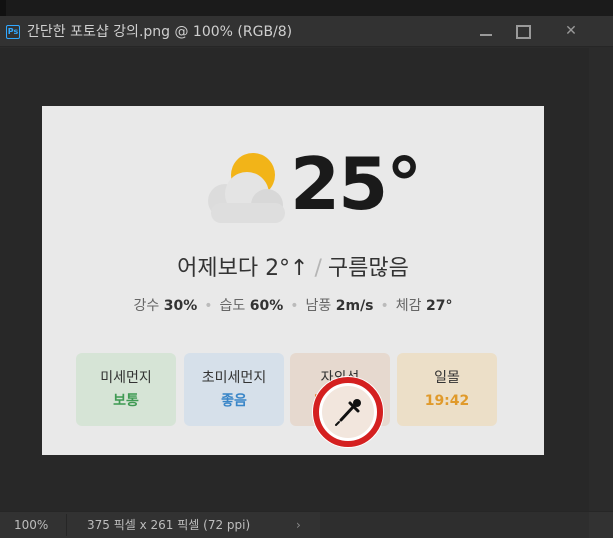 This screenshot has width=613, height=538. I want to click on eyedropper-loupe, so click(348, 412).